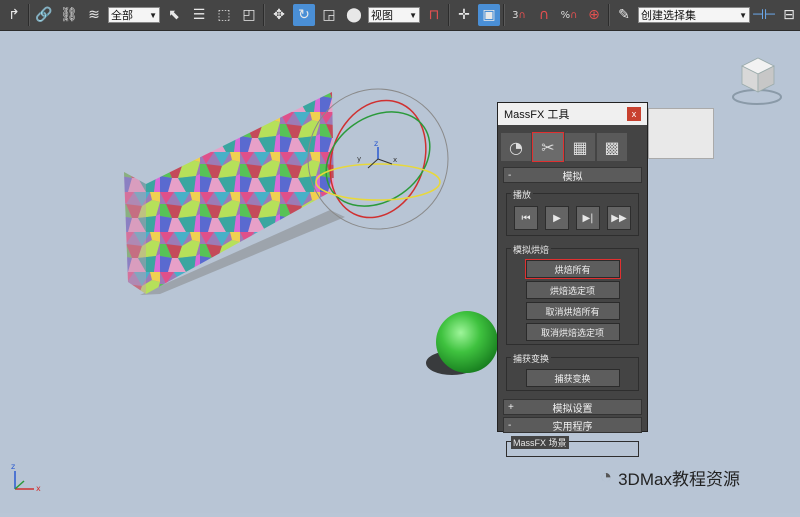 Image resolution: width=800 pixels, height=517 pixels. What do you see at coordinates (376, 143) in the screenshot?
I see `gizmo-axis-z: z` at bounding box center [376, 143].